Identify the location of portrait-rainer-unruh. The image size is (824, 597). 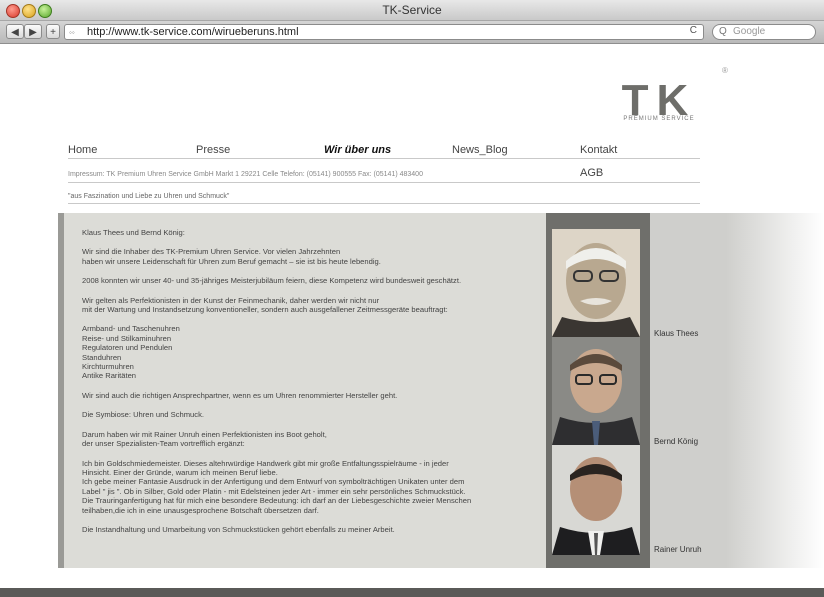
(596, 500).